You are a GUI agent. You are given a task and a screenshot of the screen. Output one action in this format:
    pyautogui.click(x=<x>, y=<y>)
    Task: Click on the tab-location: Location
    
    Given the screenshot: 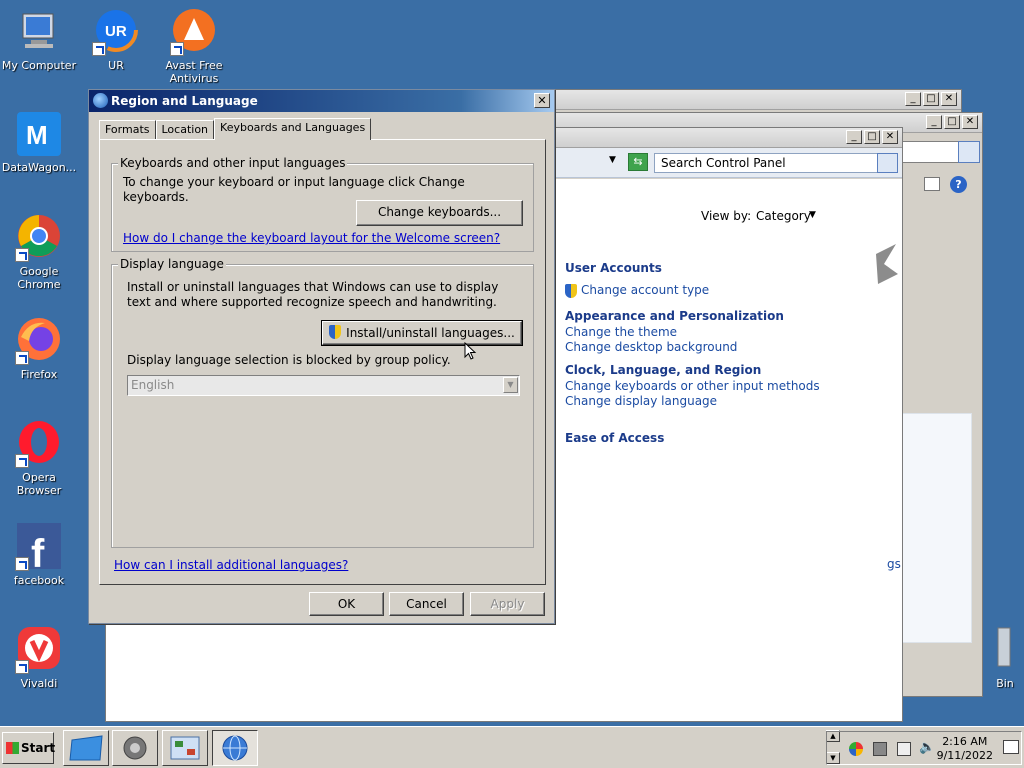 What is the action you would take?
    pyautogui.click(x=185, y=130)
    